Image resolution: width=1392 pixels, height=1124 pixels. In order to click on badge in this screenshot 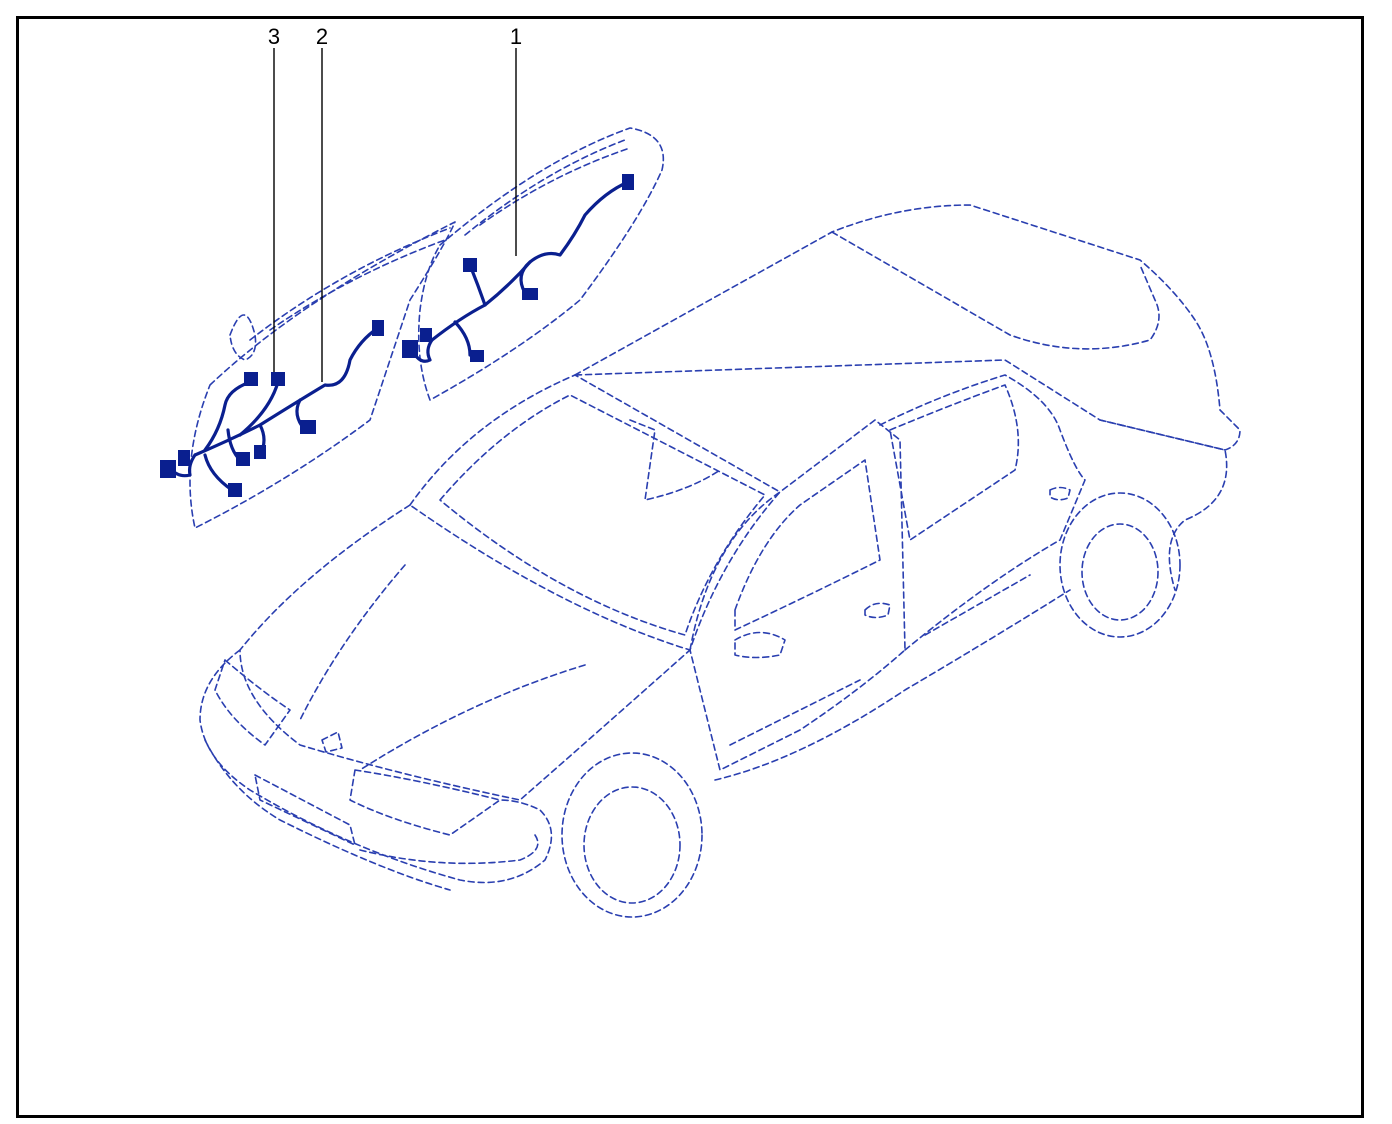, I will do `click(332, 742)`.